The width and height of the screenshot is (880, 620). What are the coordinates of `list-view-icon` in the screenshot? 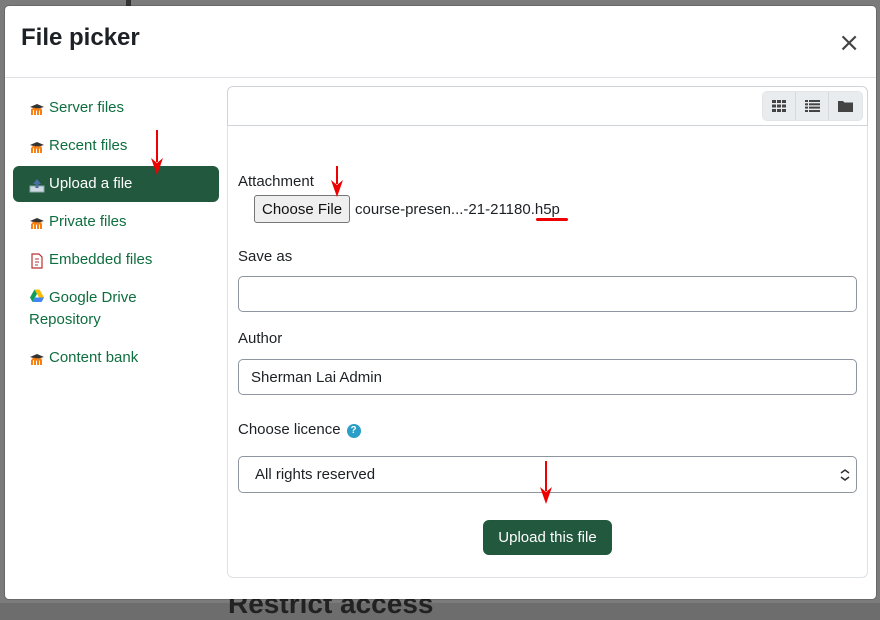 It's located at (812, 106).